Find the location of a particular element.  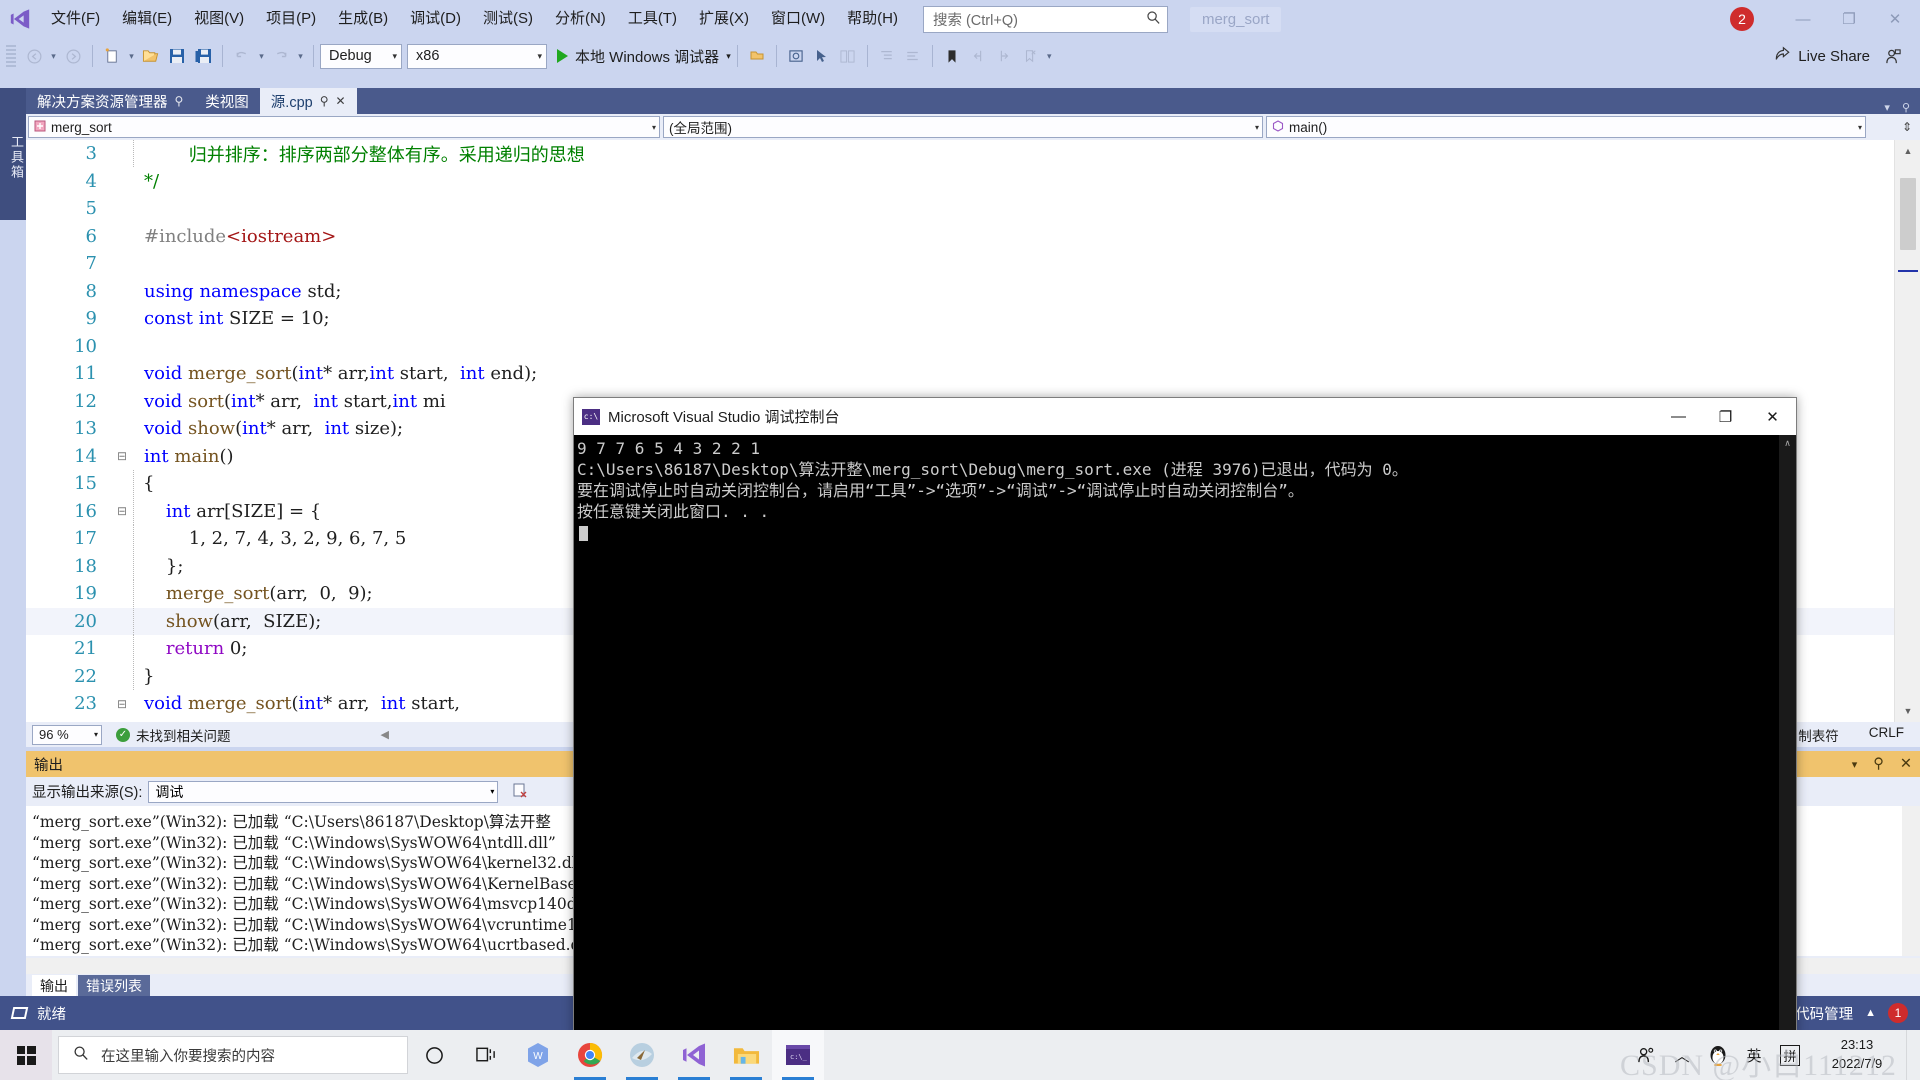

new-item-dropdown-icon: ▾ is located at coordinates (131, 56).